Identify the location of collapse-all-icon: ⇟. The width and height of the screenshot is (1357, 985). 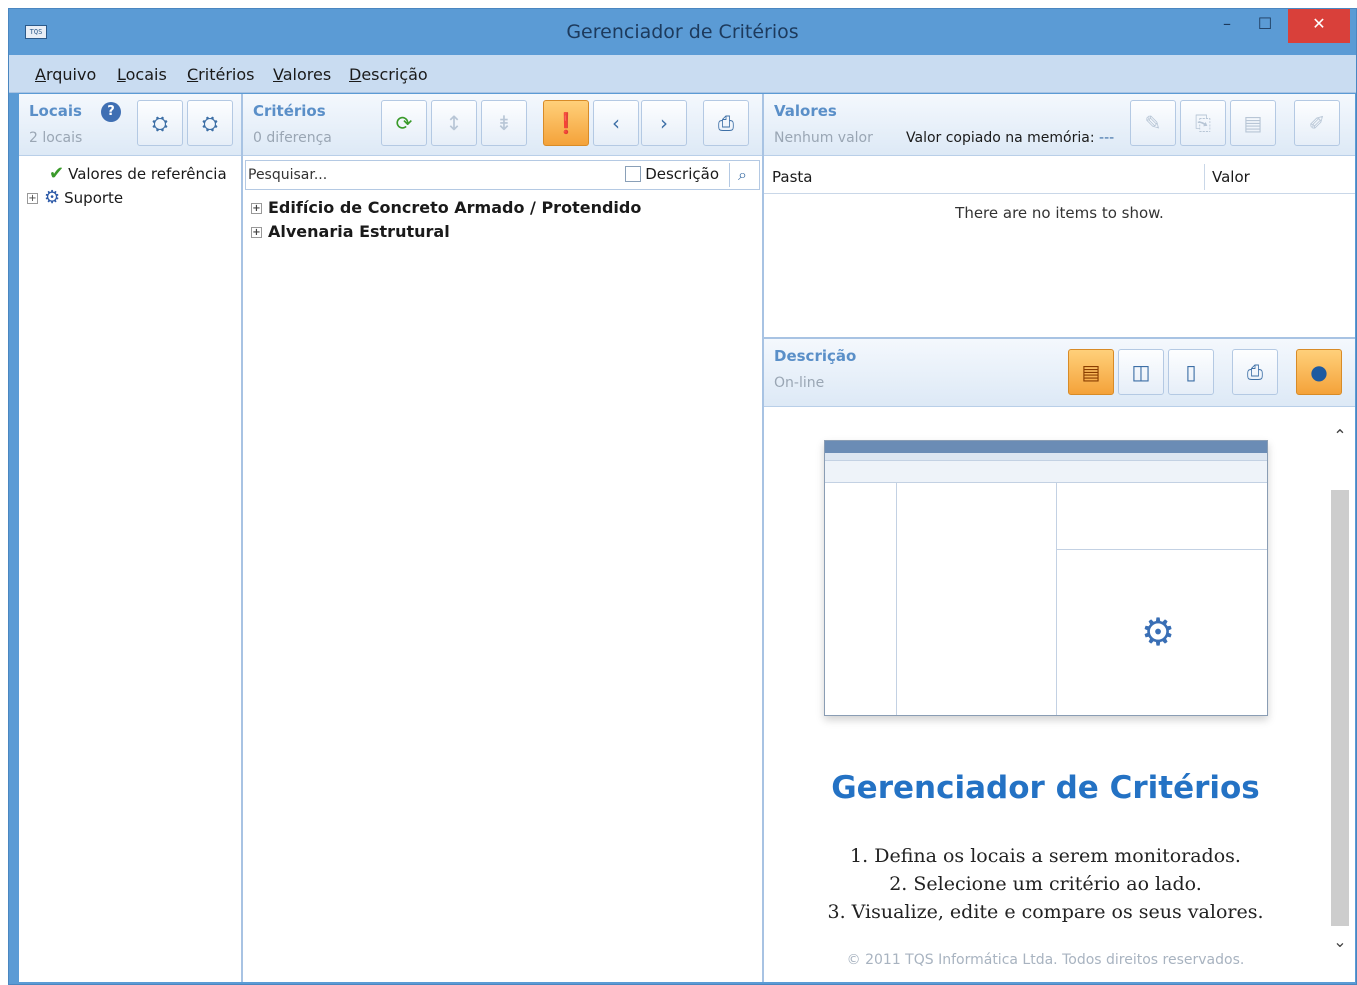
(504, 123).